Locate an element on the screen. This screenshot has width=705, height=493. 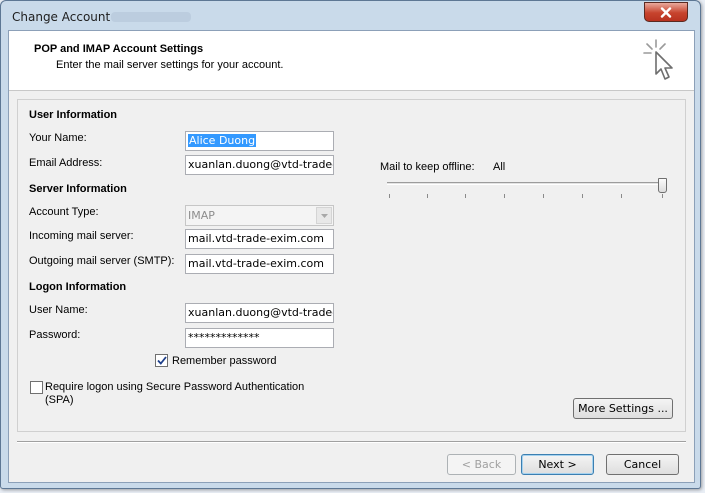
dropdown-arrow is located at coordinates (324, 215).